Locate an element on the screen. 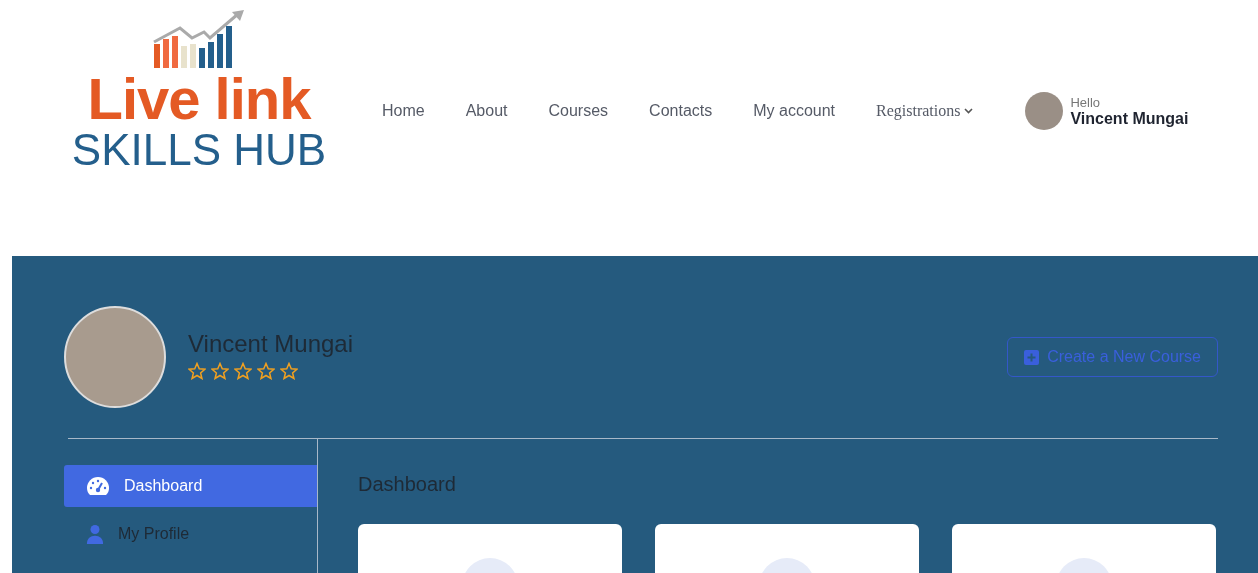 This screenshot has height=573, width=1258. nav-link: My account is located at coordinates (794, 111).